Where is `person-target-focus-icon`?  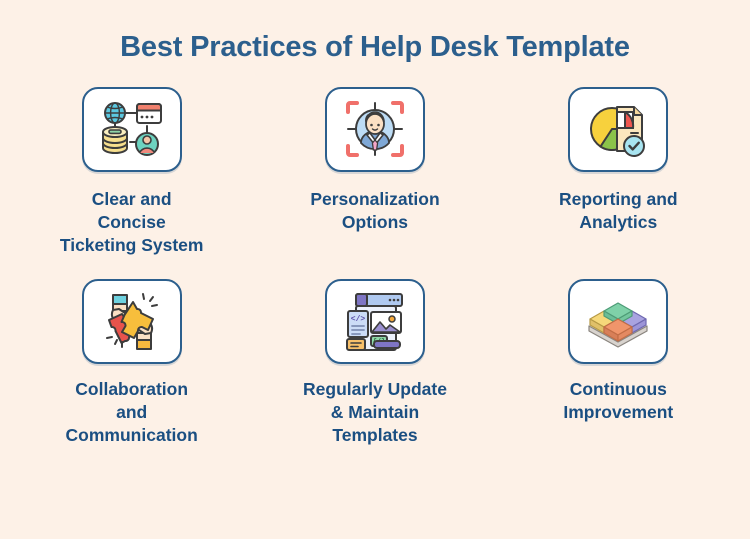
person-target-focus-icon is located at coordinates (374, 129).